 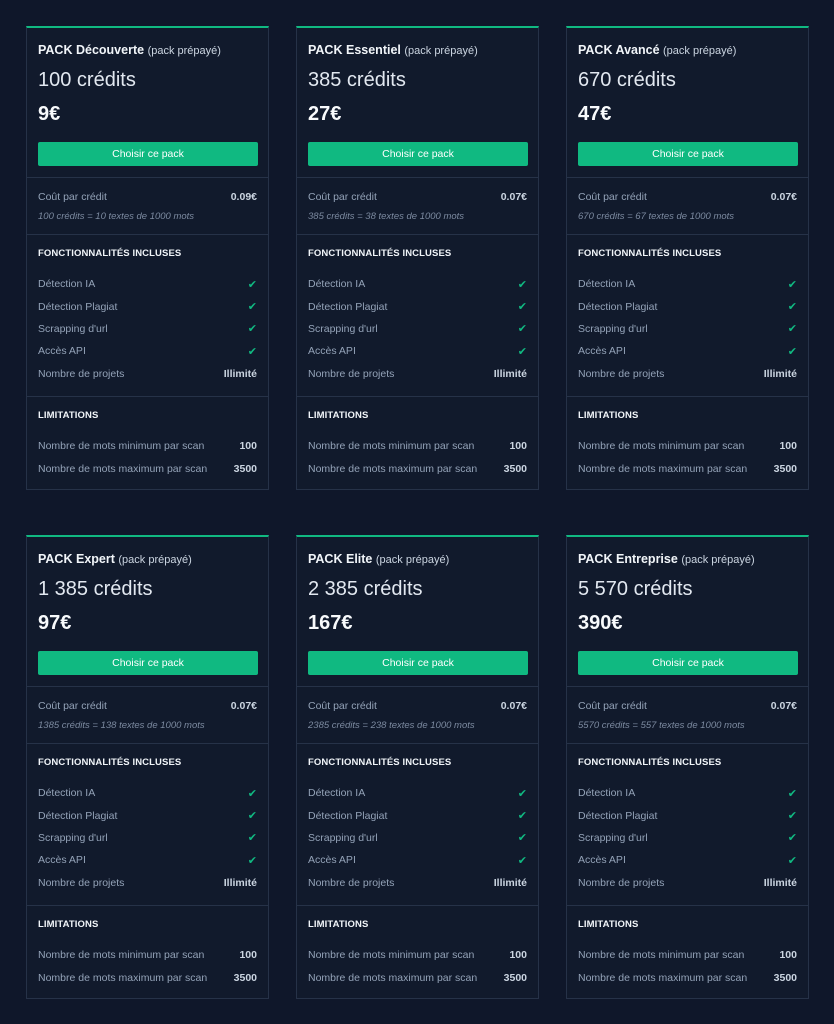 What do you see at coordinates (627, 80) in the screenshot?
I see `pack-credits: 670 crédits` at bounding box center [627, 80].